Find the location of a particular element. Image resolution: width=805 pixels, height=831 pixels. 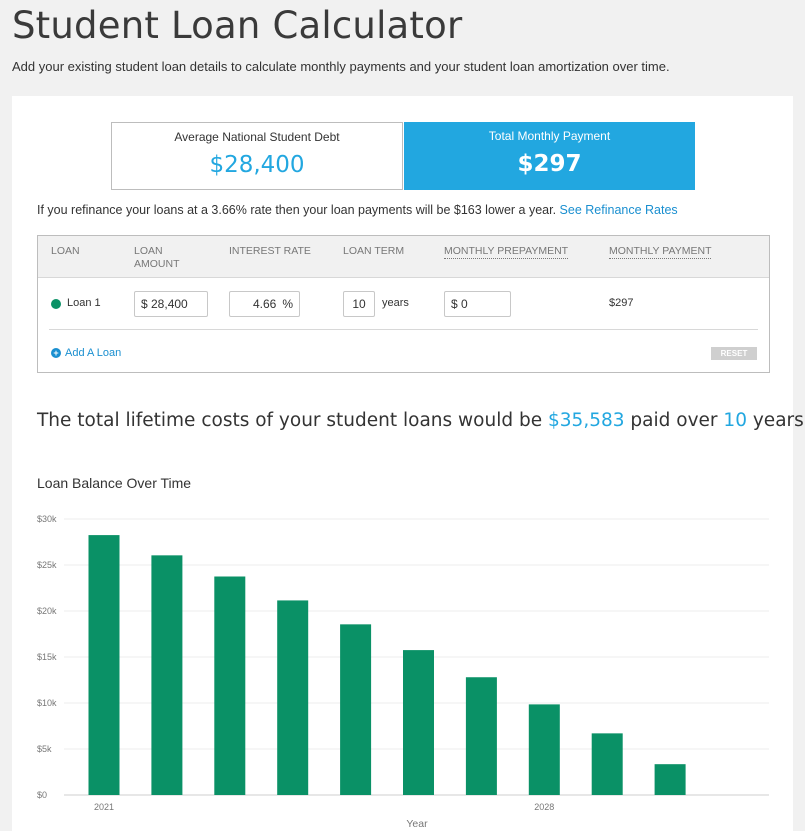

lifetime-middle: paid over is located at coordinates (674, 420).